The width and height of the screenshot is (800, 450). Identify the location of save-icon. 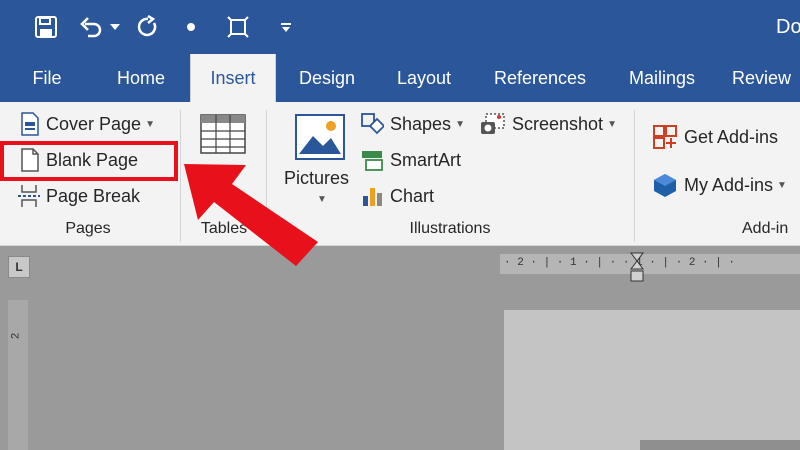
(46, 27).